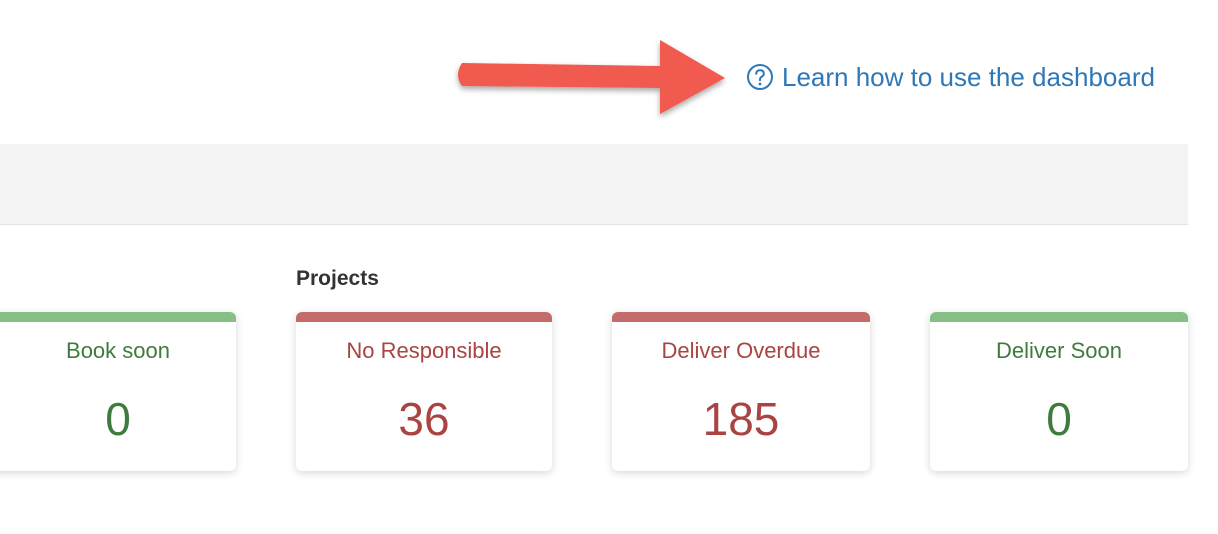 Image resolution: width=1218 pixels, height=534 pixels. I want to click on card-label: No Responsible, so click(424, 350).